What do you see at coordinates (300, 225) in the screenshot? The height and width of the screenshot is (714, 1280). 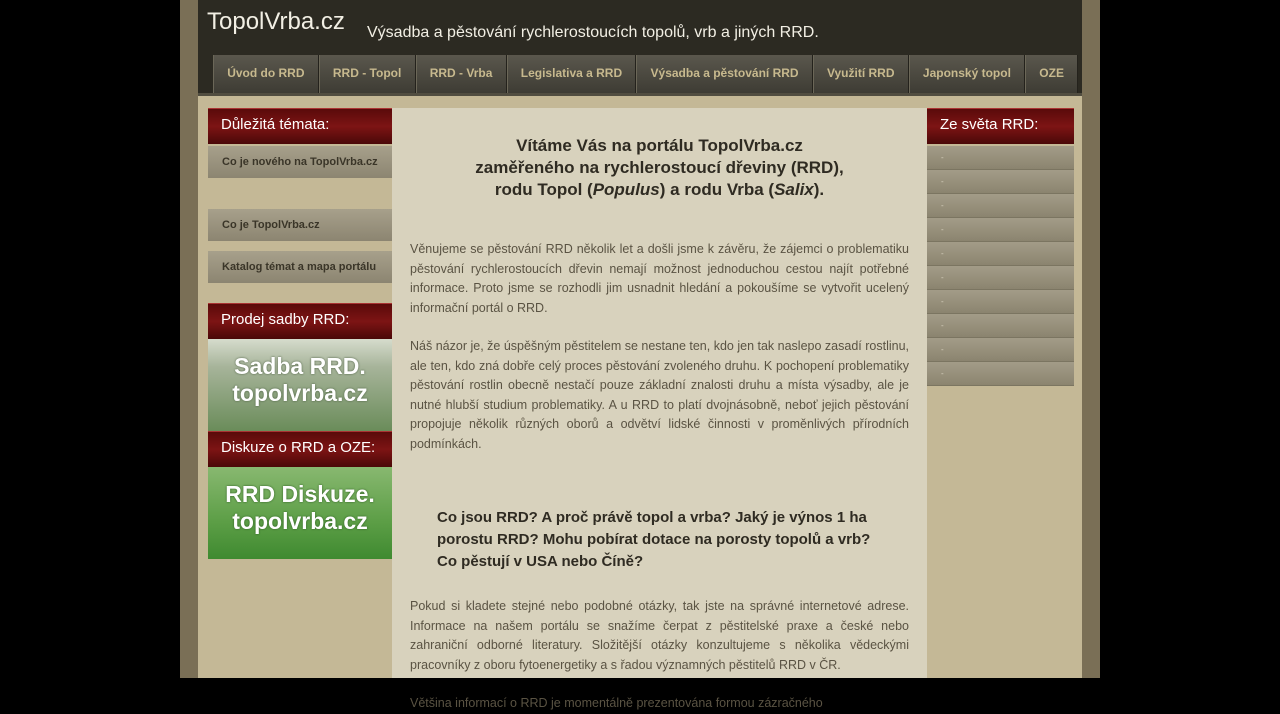 I see `topic-link-about: Co je TopolVrba.cz` at bounding box center [300, 225].